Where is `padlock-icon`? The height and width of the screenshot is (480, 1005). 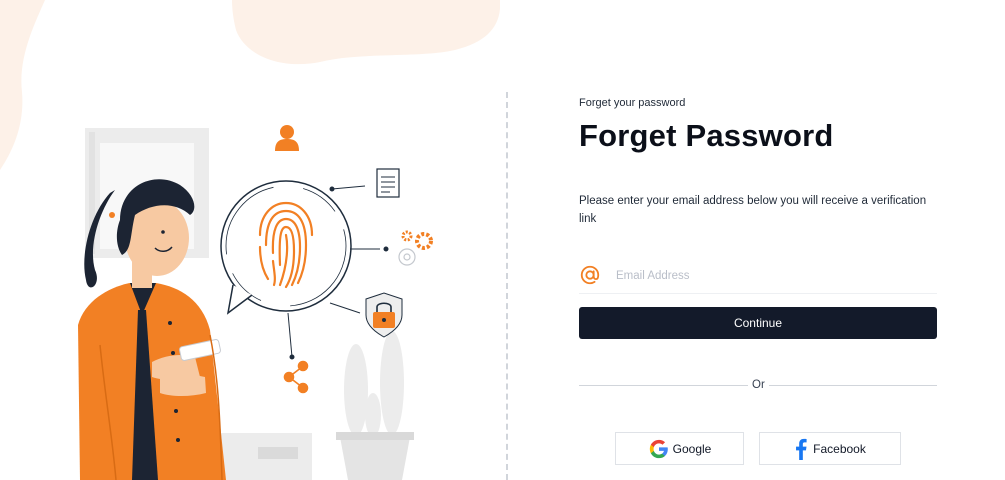
padlock-icon is located at coordinates (384, 315).